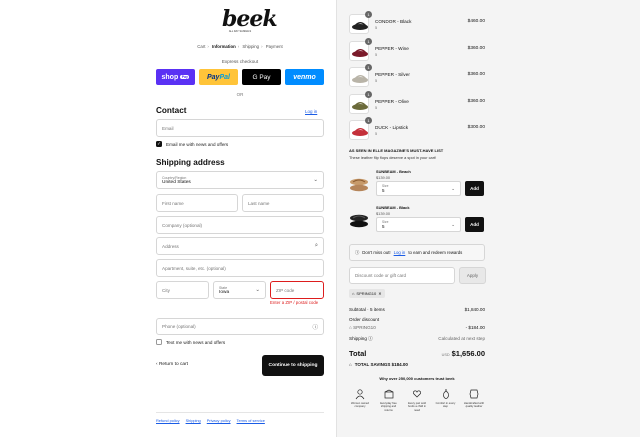  I want to click on product-name: PEPPER - Silver, so click(392, 74).